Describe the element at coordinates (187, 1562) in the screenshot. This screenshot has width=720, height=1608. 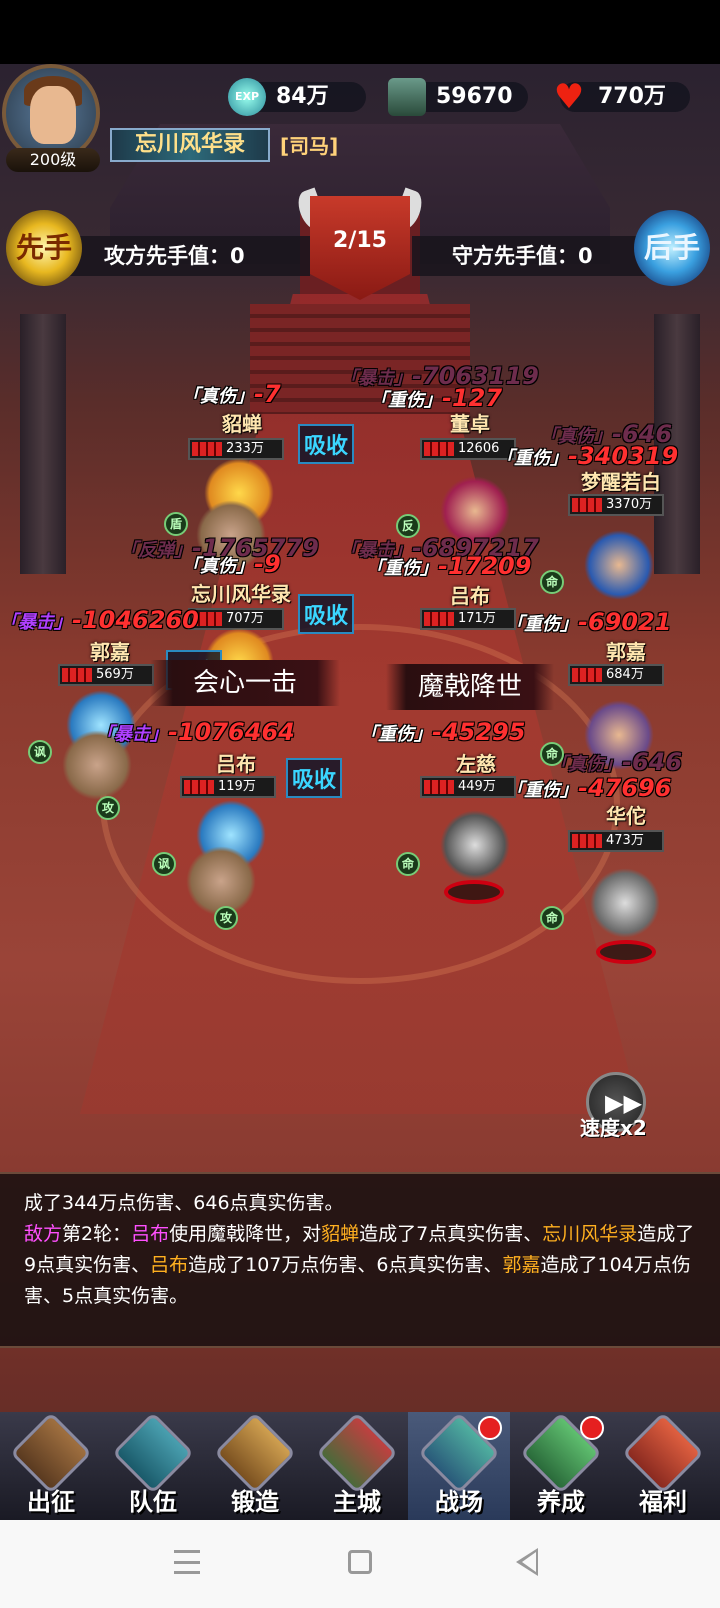
I see `menu-icon` at that location.